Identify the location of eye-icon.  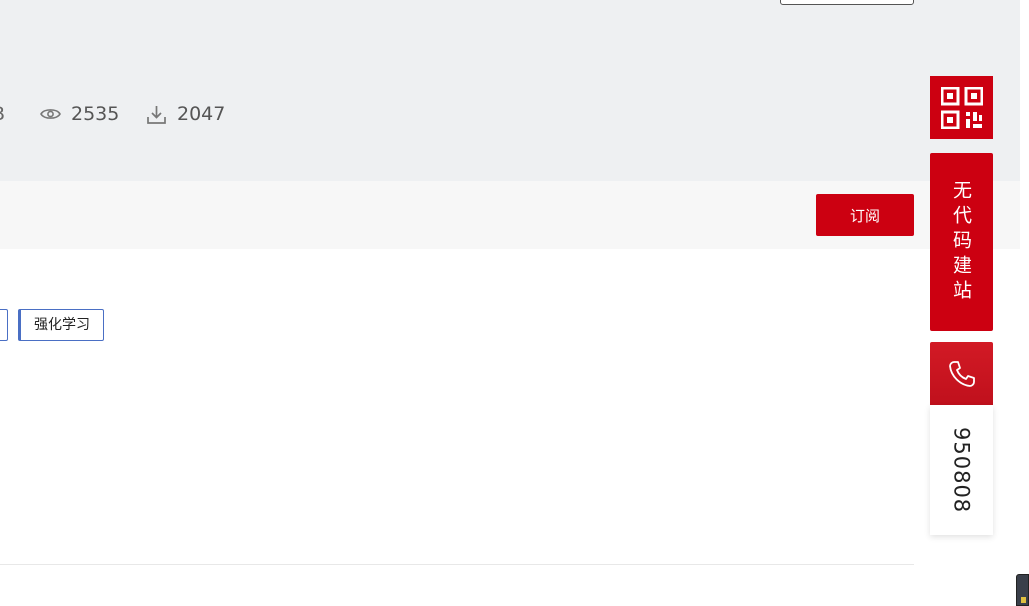
(50, 114).